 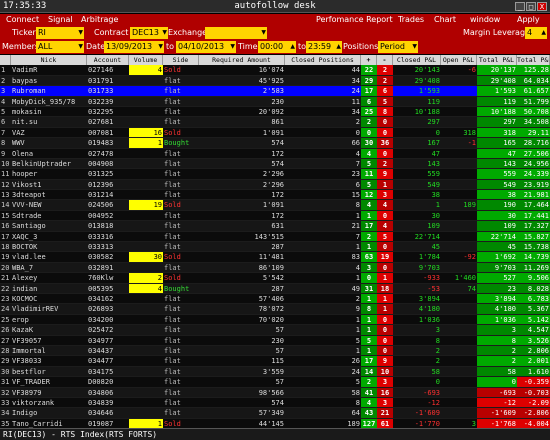 I want to click on header-required-amount: Required Amount, so click(x=242, y=60).